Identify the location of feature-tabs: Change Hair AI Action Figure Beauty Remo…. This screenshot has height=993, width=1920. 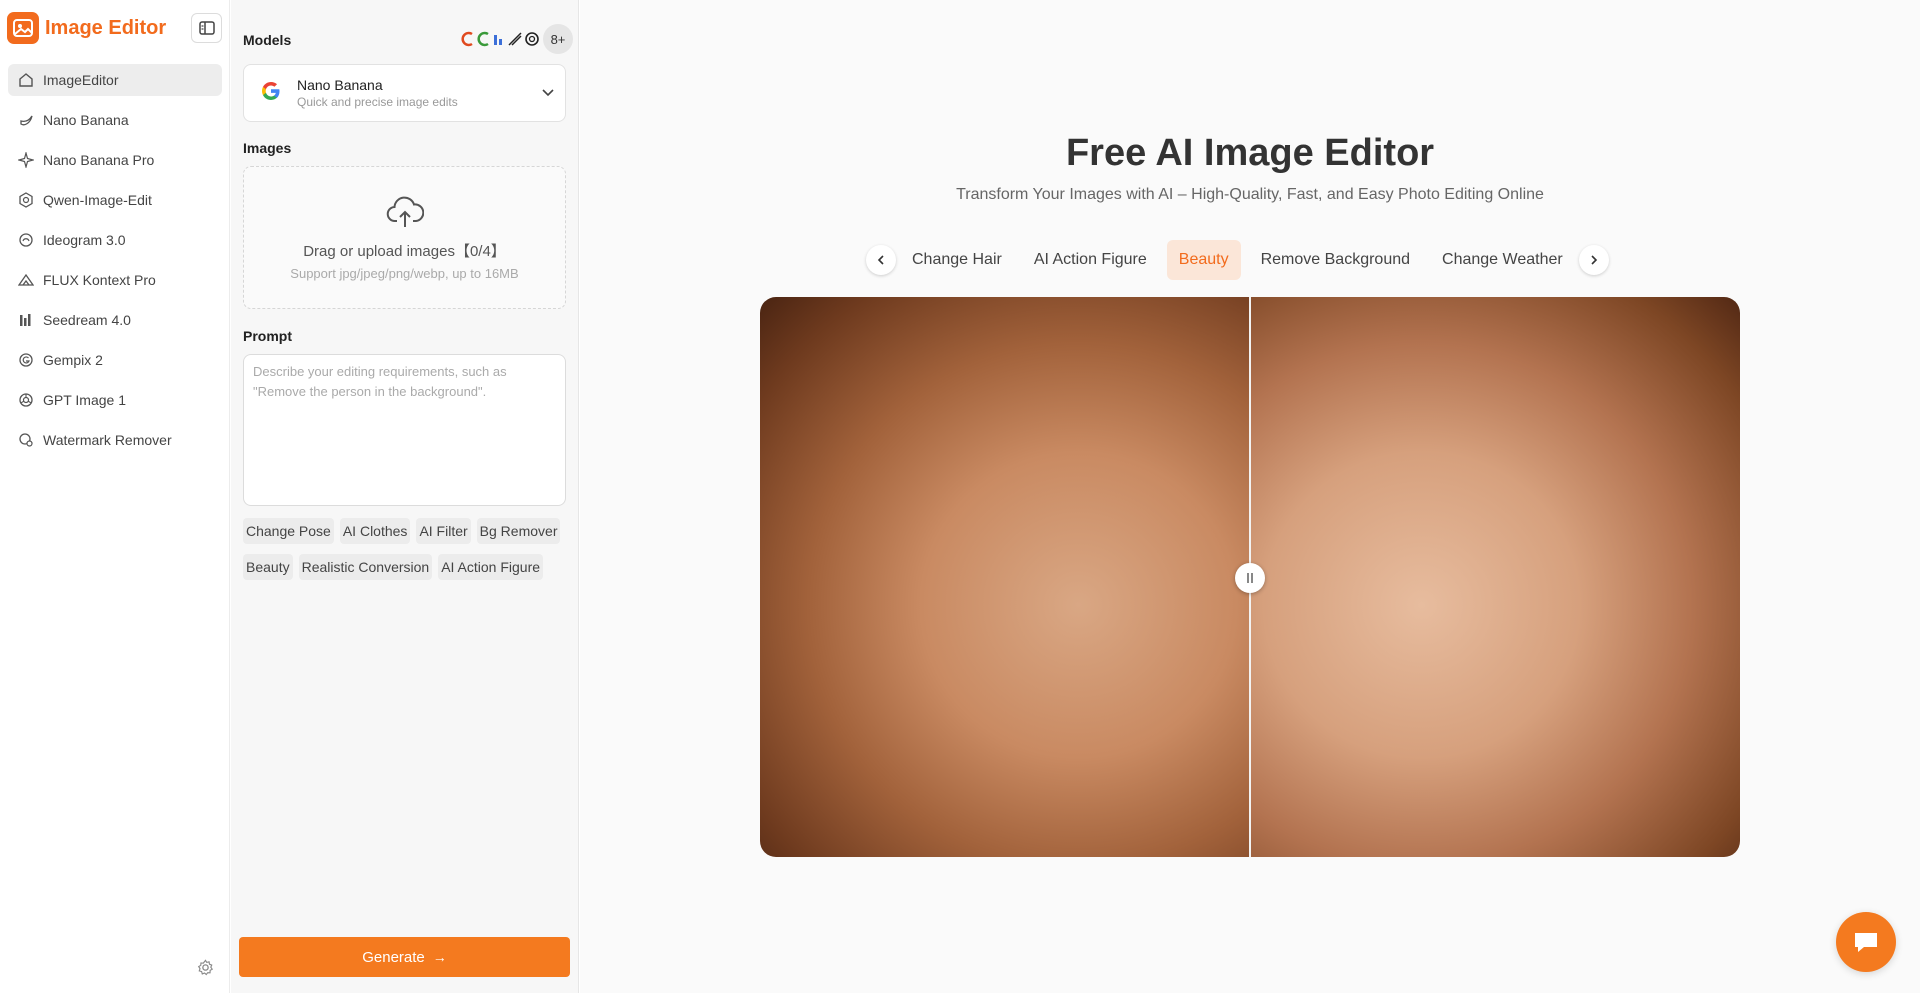
(1237, 260).